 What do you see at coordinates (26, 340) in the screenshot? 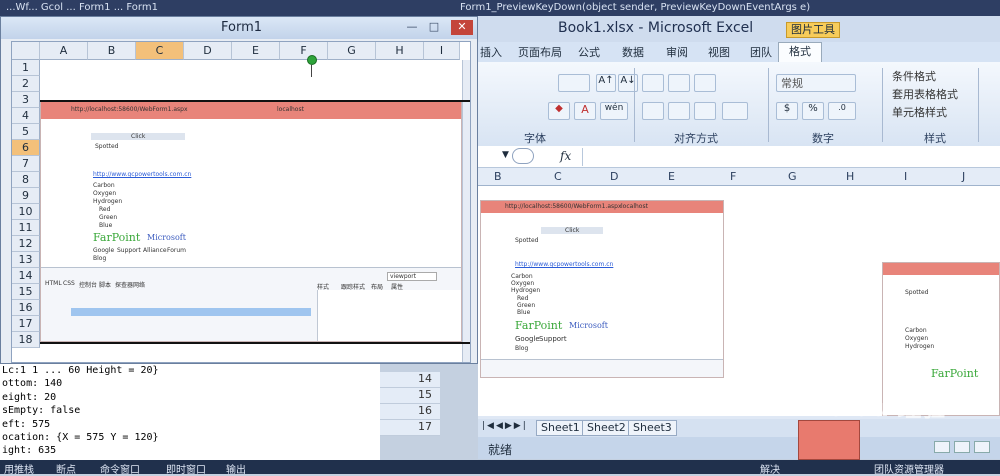
I see `row-header: 18` at bounding box center [26, 340].